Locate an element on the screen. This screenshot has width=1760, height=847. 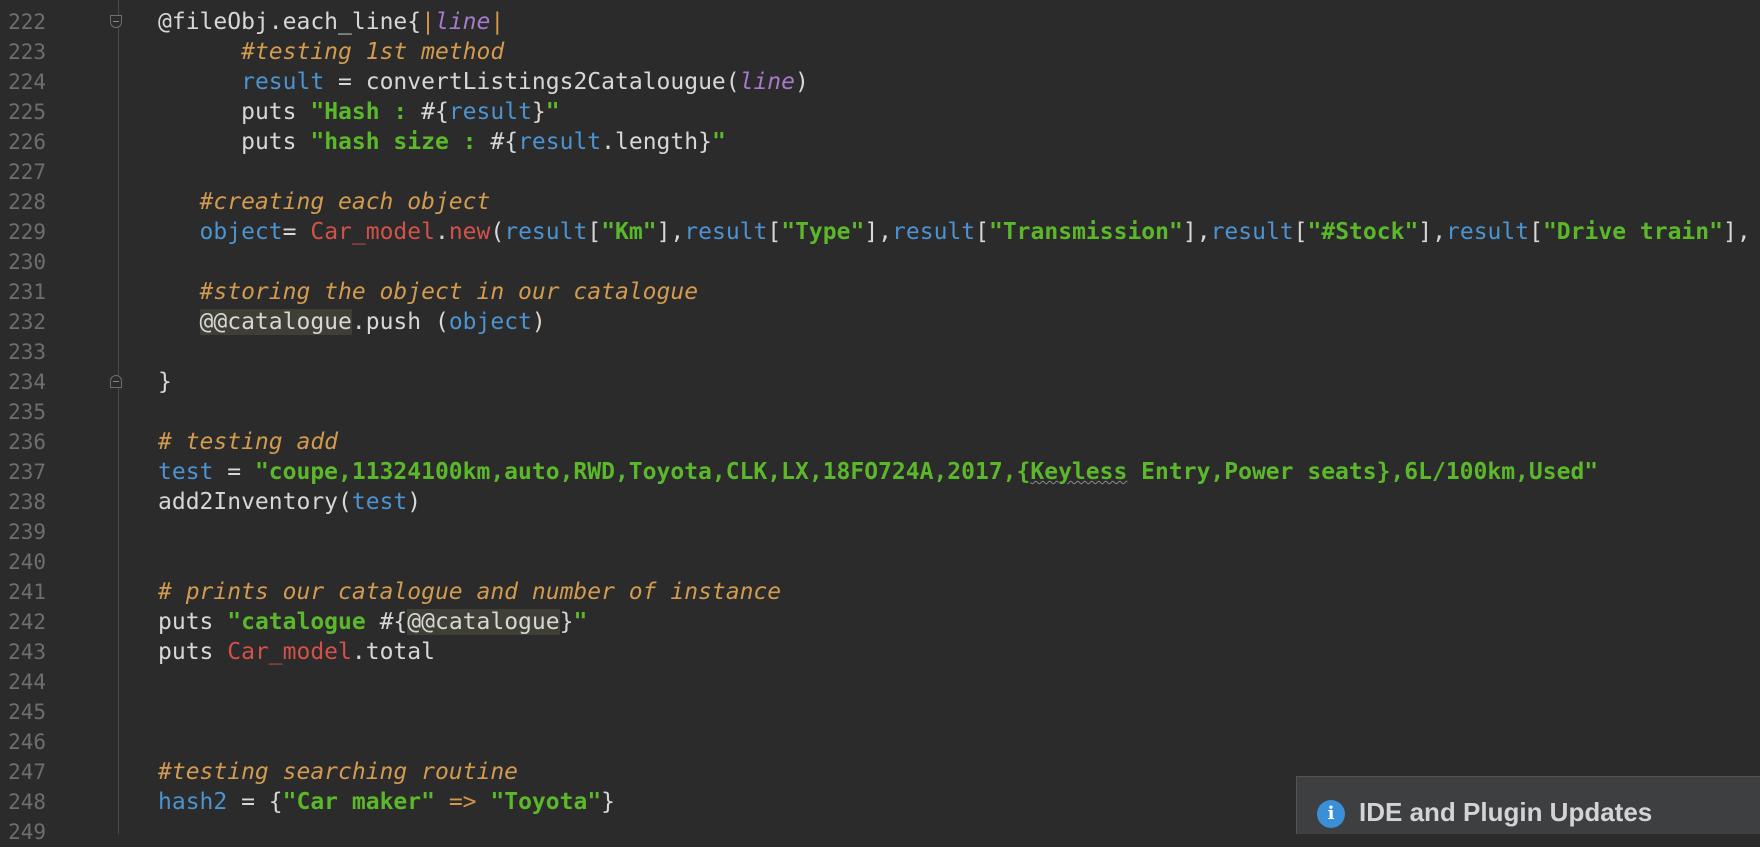
code-line: 232 @@catalogue.push (object) is located at coordinates (880, 322).